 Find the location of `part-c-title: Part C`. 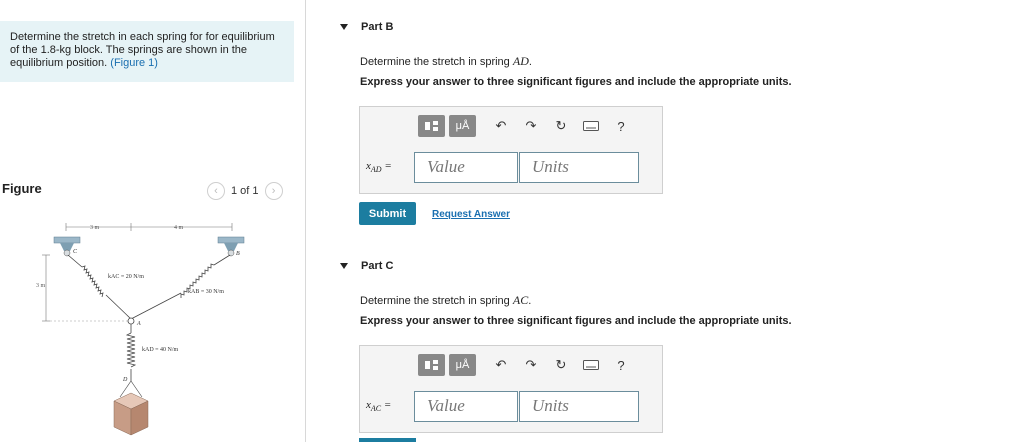

part-c-title: Part C is located at coordinates (377, 266).